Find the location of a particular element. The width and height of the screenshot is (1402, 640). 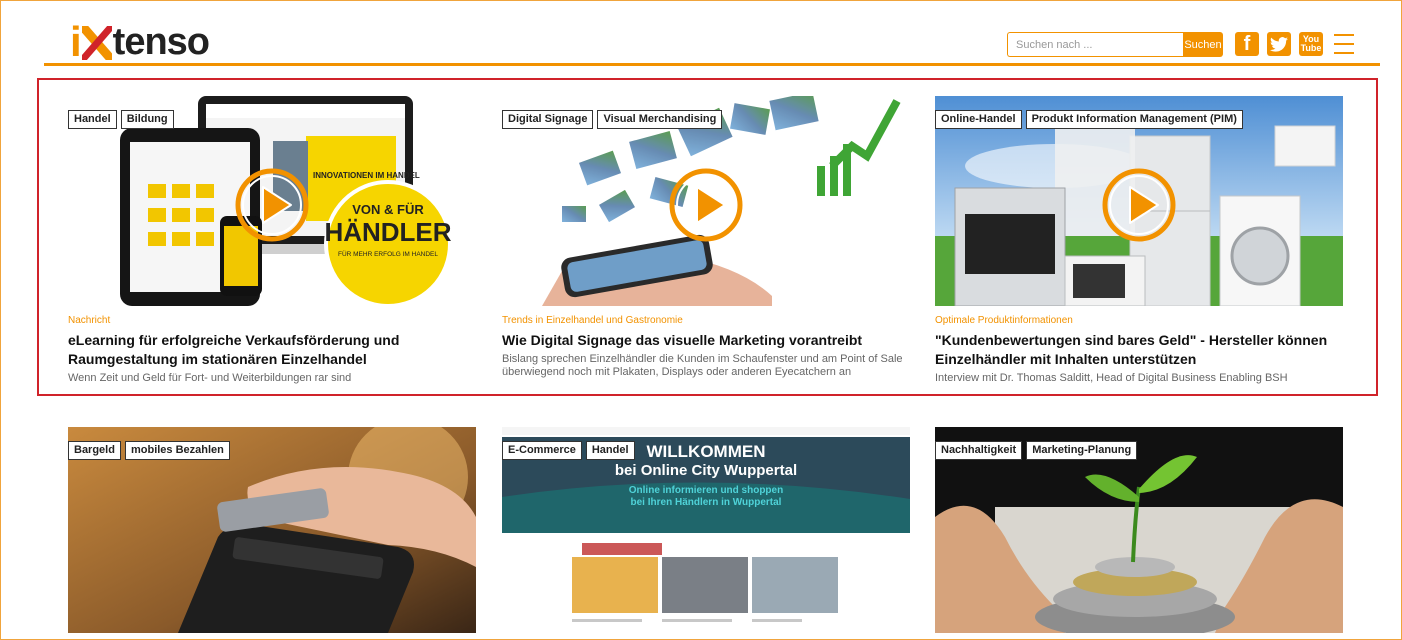

image-sub1: Online informieren und shoppen is located at coordinates (706, 490).